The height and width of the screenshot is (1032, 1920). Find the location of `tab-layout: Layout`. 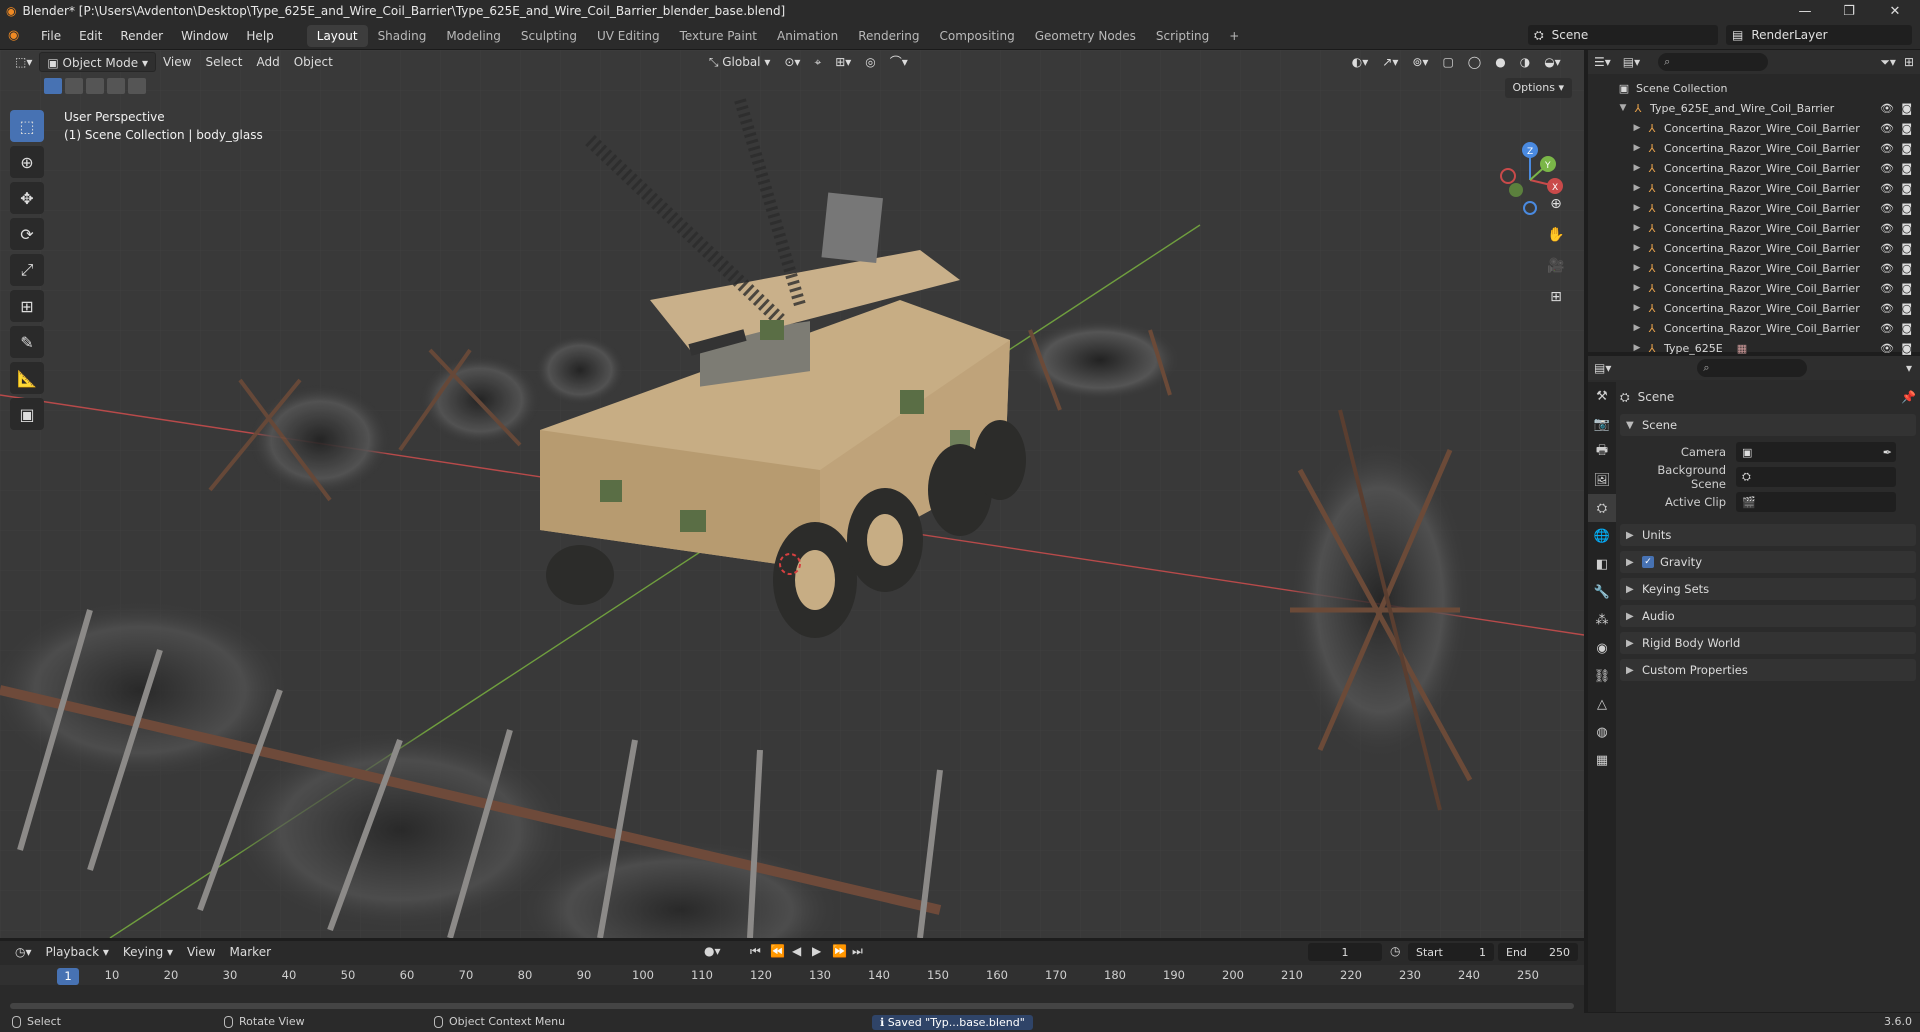

tab-layout: Layout is located at coordinates (337, 35).